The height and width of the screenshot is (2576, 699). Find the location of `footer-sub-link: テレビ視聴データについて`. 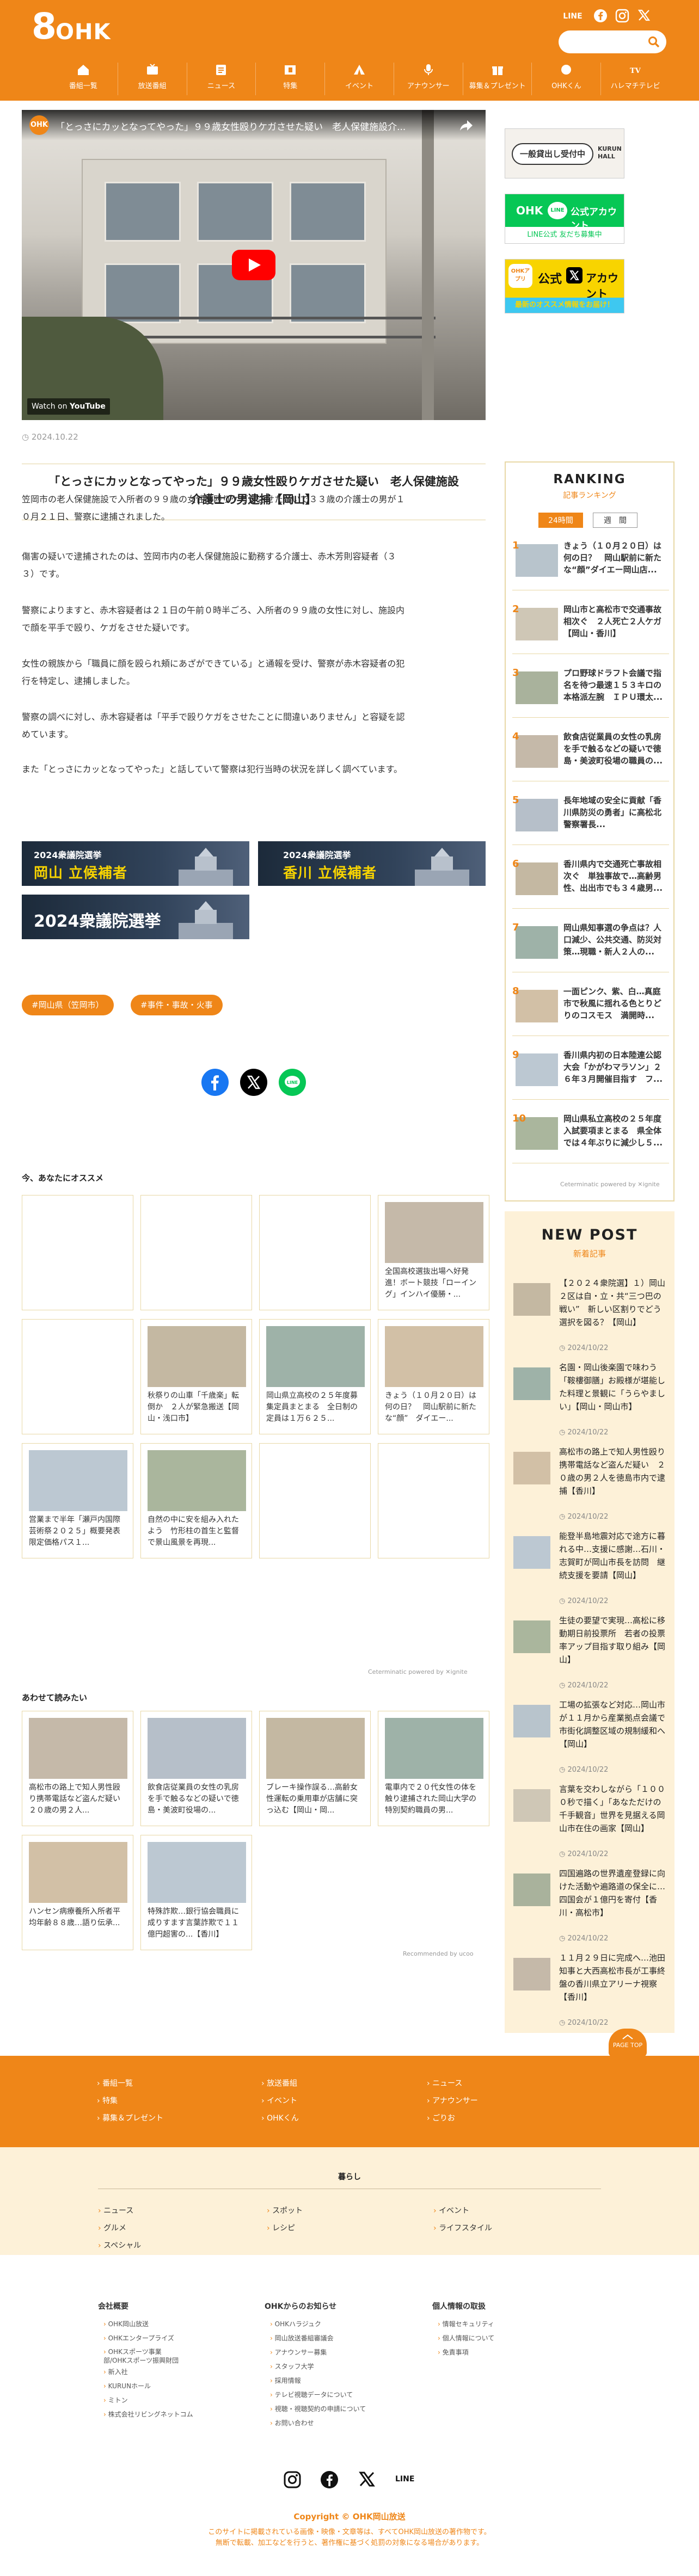

footer-sub-link: テレビ視聴データについて is located at coordinates (311, 2395).